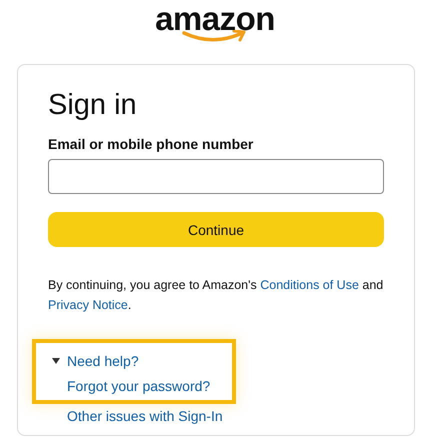 This screenshot has width=430, height=440. Describe the element at coordinates (93, 105) in the screenshot. I see `page-title: Sign in` at that location.